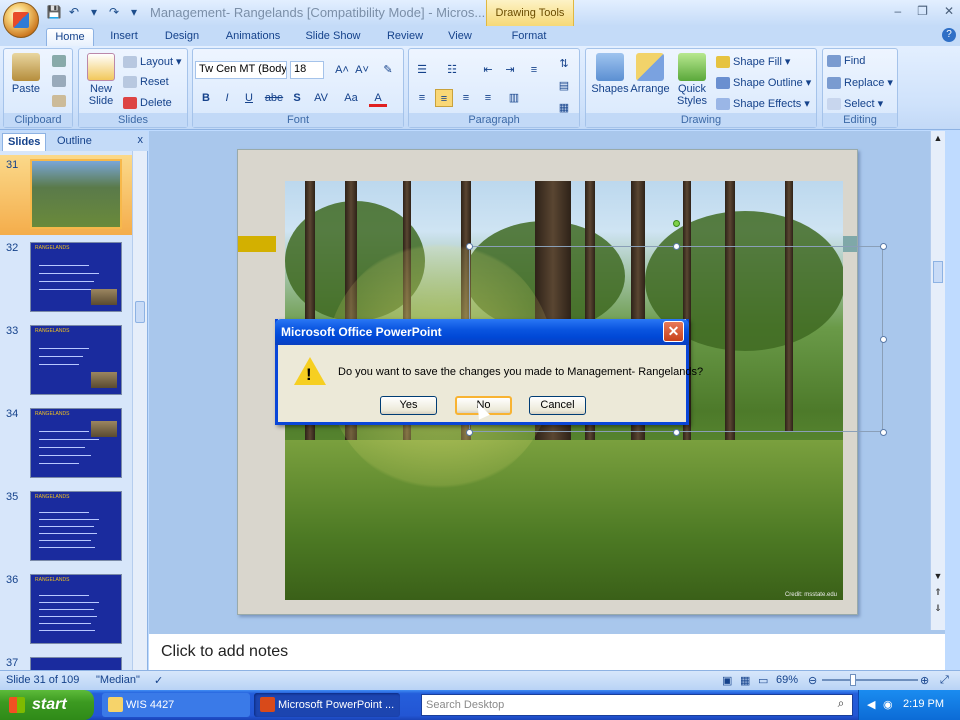  Describe the element at coordinates (610, 74) in the screenshot. I see `shapes-button: Shapes` at that location.